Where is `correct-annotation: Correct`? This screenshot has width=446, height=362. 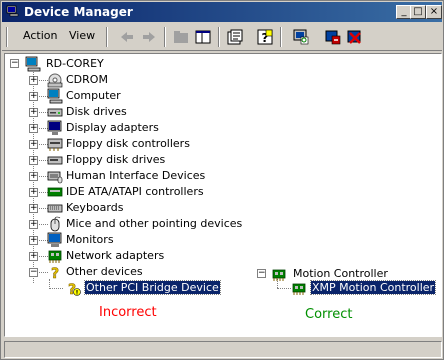 correct-annotation: Correct is located at coordinates (329, 314).